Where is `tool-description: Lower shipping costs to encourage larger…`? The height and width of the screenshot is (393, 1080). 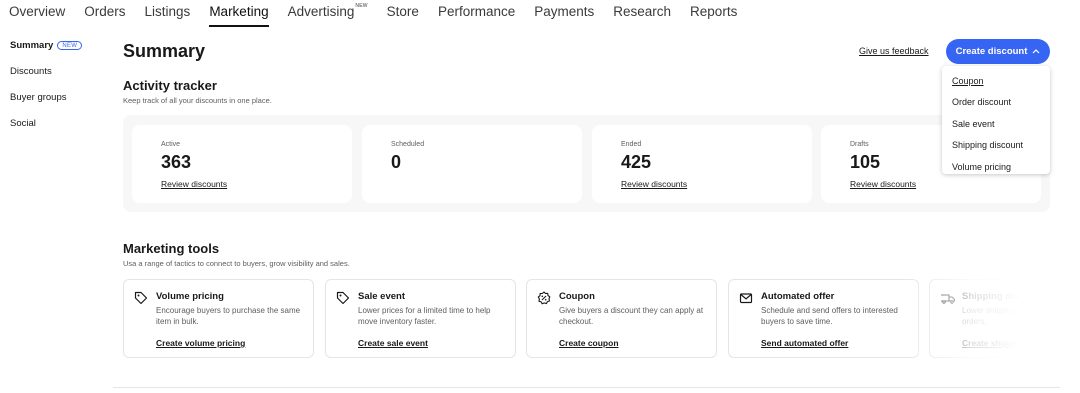
tool-description: Lower shipping costs to encourage larger… is located at coordinates (1011, 316).